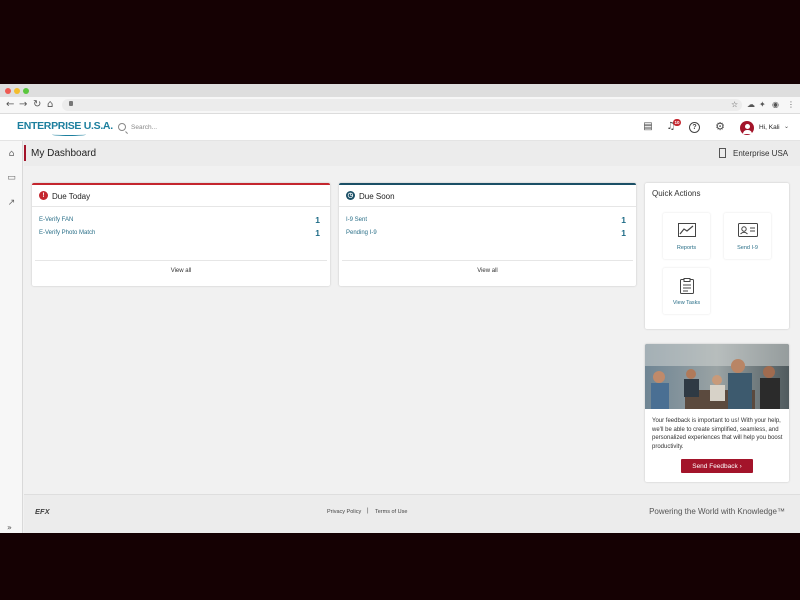 This screenshot has height=600, width=800. Describe the element at coordinates (56, 220) in the screenshot. I see `task-label: E-Verify FAN` at that location.